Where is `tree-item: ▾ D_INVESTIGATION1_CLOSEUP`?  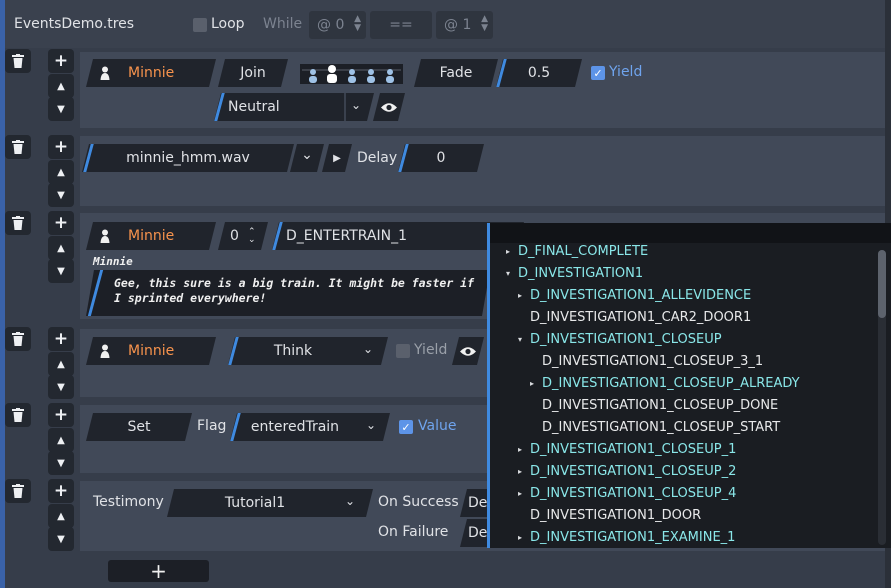
tree-item: ▾ D_INVESTIGATION1_CLOSEUP is located at coordinates (620, 339).